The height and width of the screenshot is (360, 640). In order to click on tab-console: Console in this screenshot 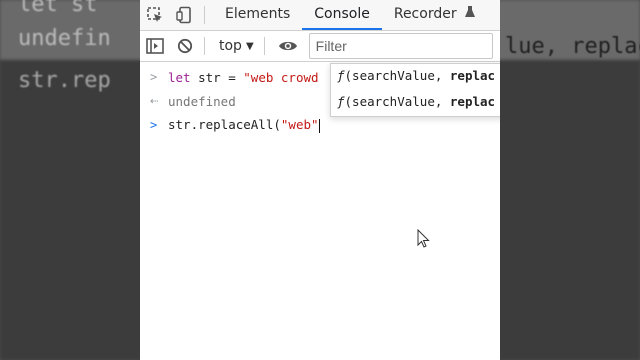, I will do `click(342, 15)`.